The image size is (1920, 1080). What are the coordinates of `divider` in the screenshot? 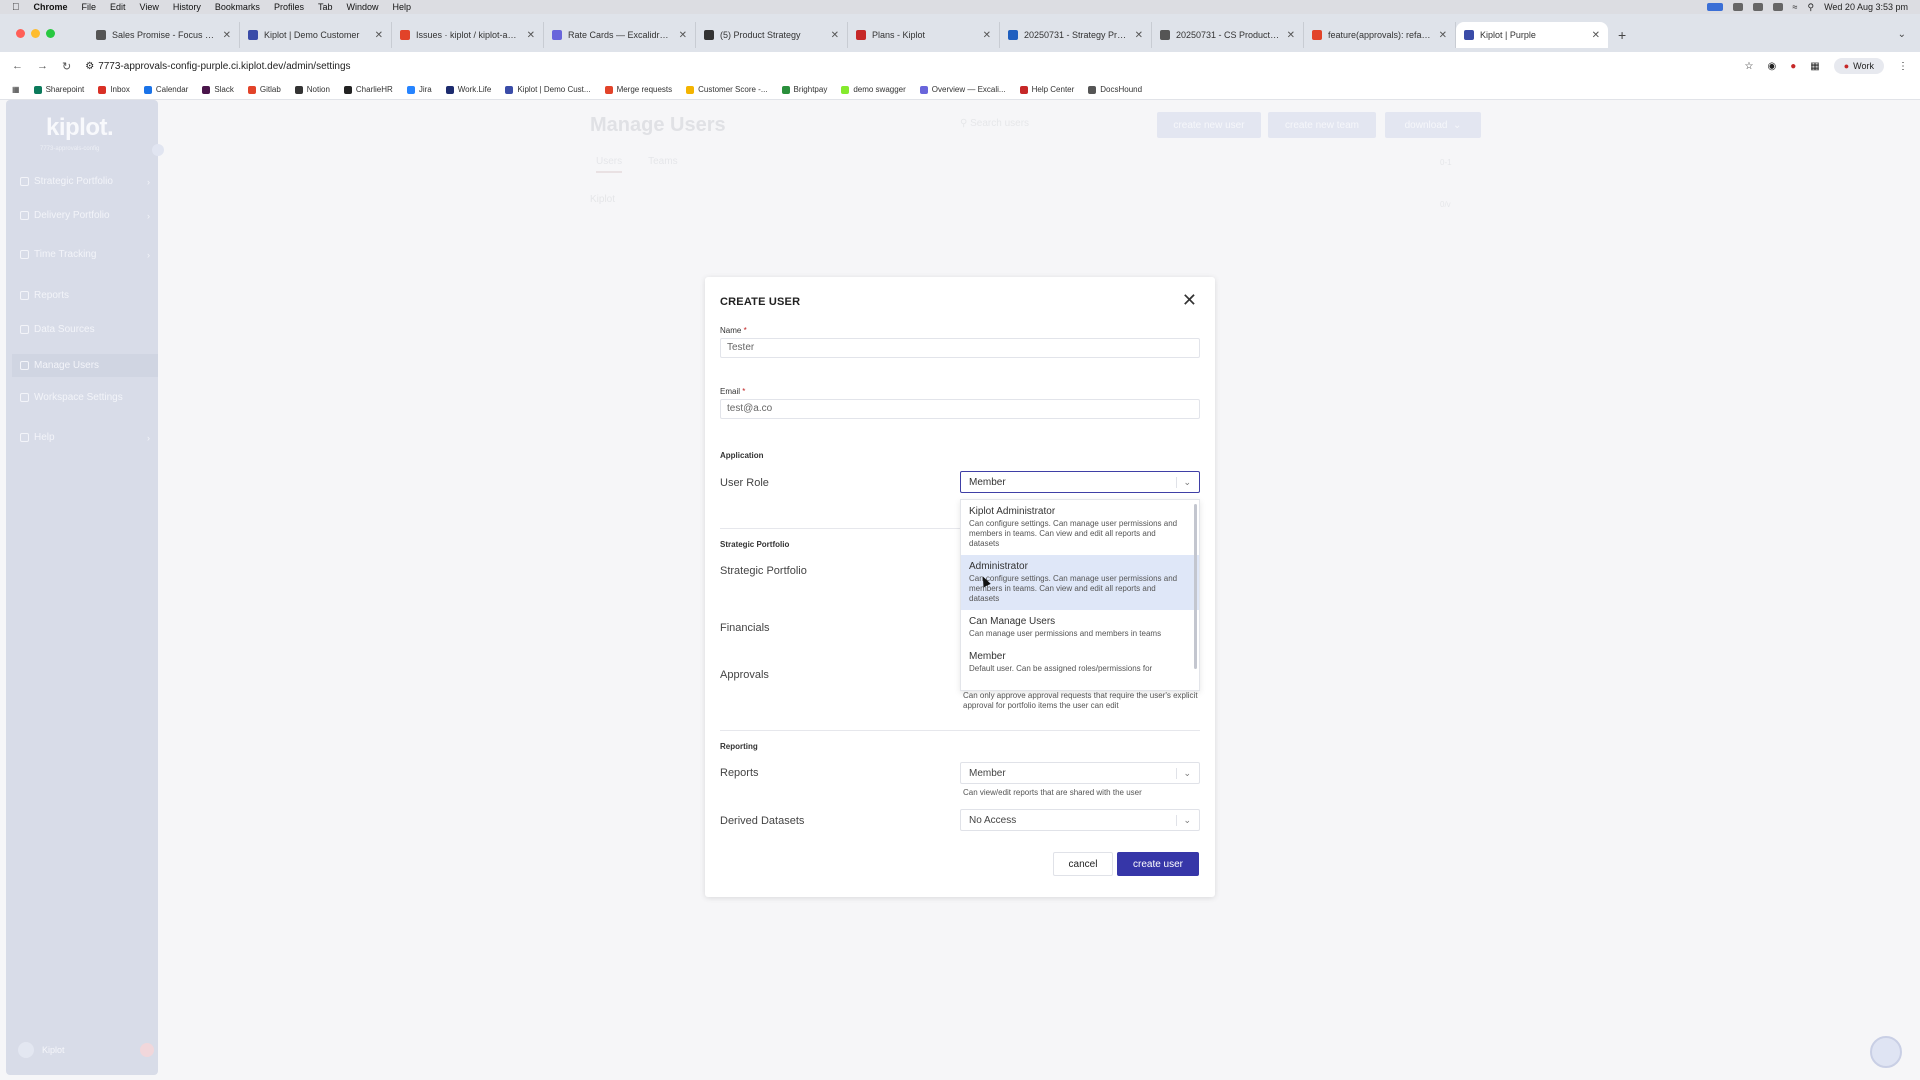 It's located at (960, 730).